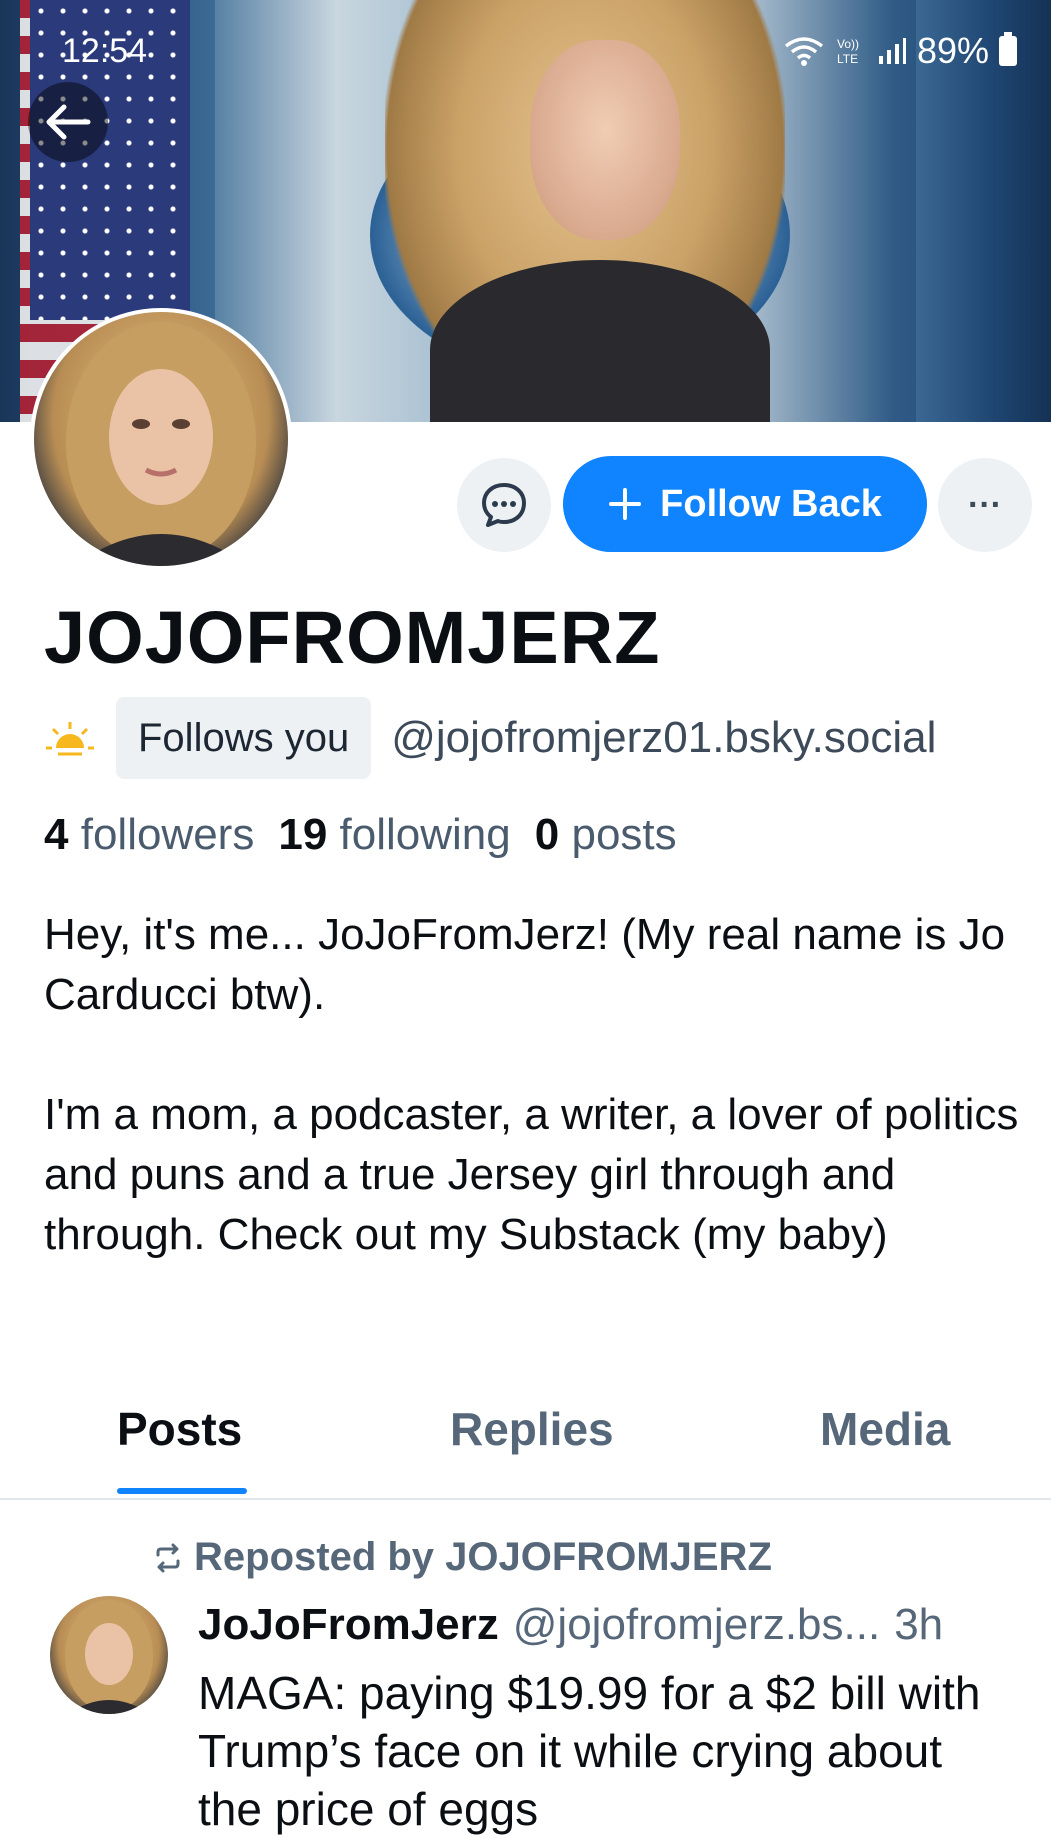 The image size is (1051, 1838). I want to click on sun-icon, so click(70, 739).